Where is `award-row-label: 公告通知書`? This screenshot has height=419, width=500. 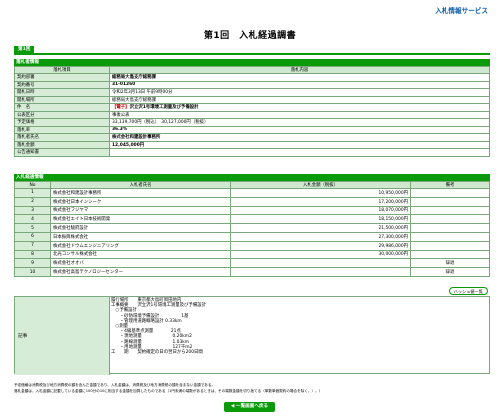
award-row-label: 公告通知書 is located at coordinates (62, 152).